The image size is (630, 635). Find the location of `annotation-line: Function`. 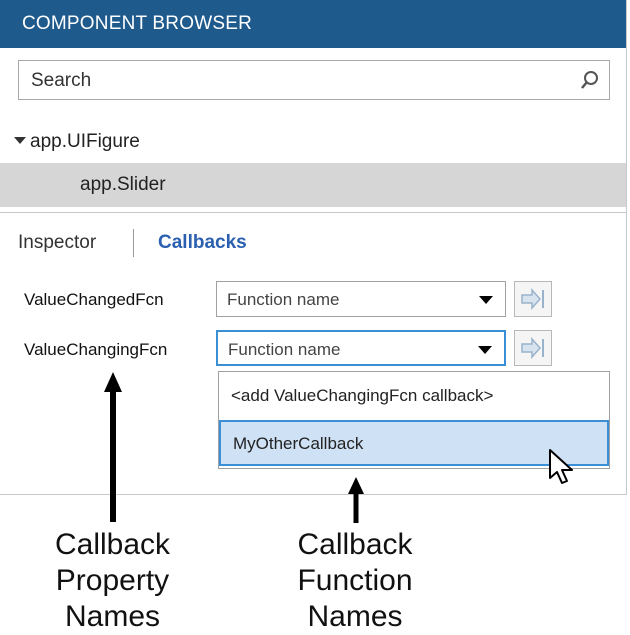

annotation-line: Function is located at coordinates (355, 580).